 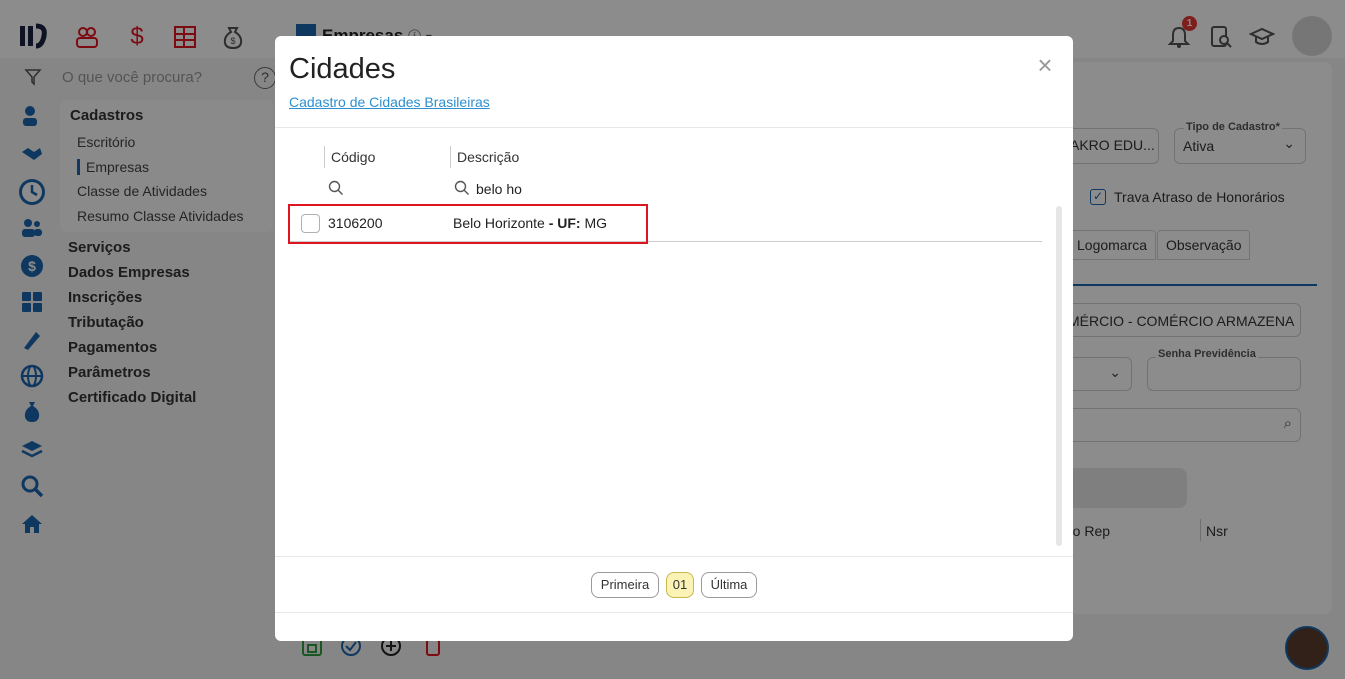 What do you see at coordinates (729, 585) in the screenshot?
I see `pager-last-button: Última` at bounding box center [729, 585].